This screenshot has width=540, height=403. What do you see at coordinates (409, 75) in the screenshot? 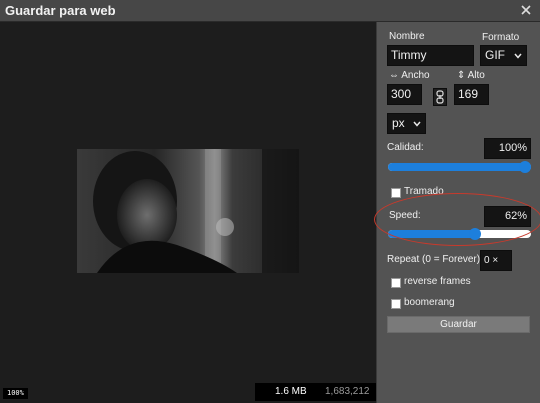
I see `width-label: ⇔ Ancho` at bounding box center [409, 75].